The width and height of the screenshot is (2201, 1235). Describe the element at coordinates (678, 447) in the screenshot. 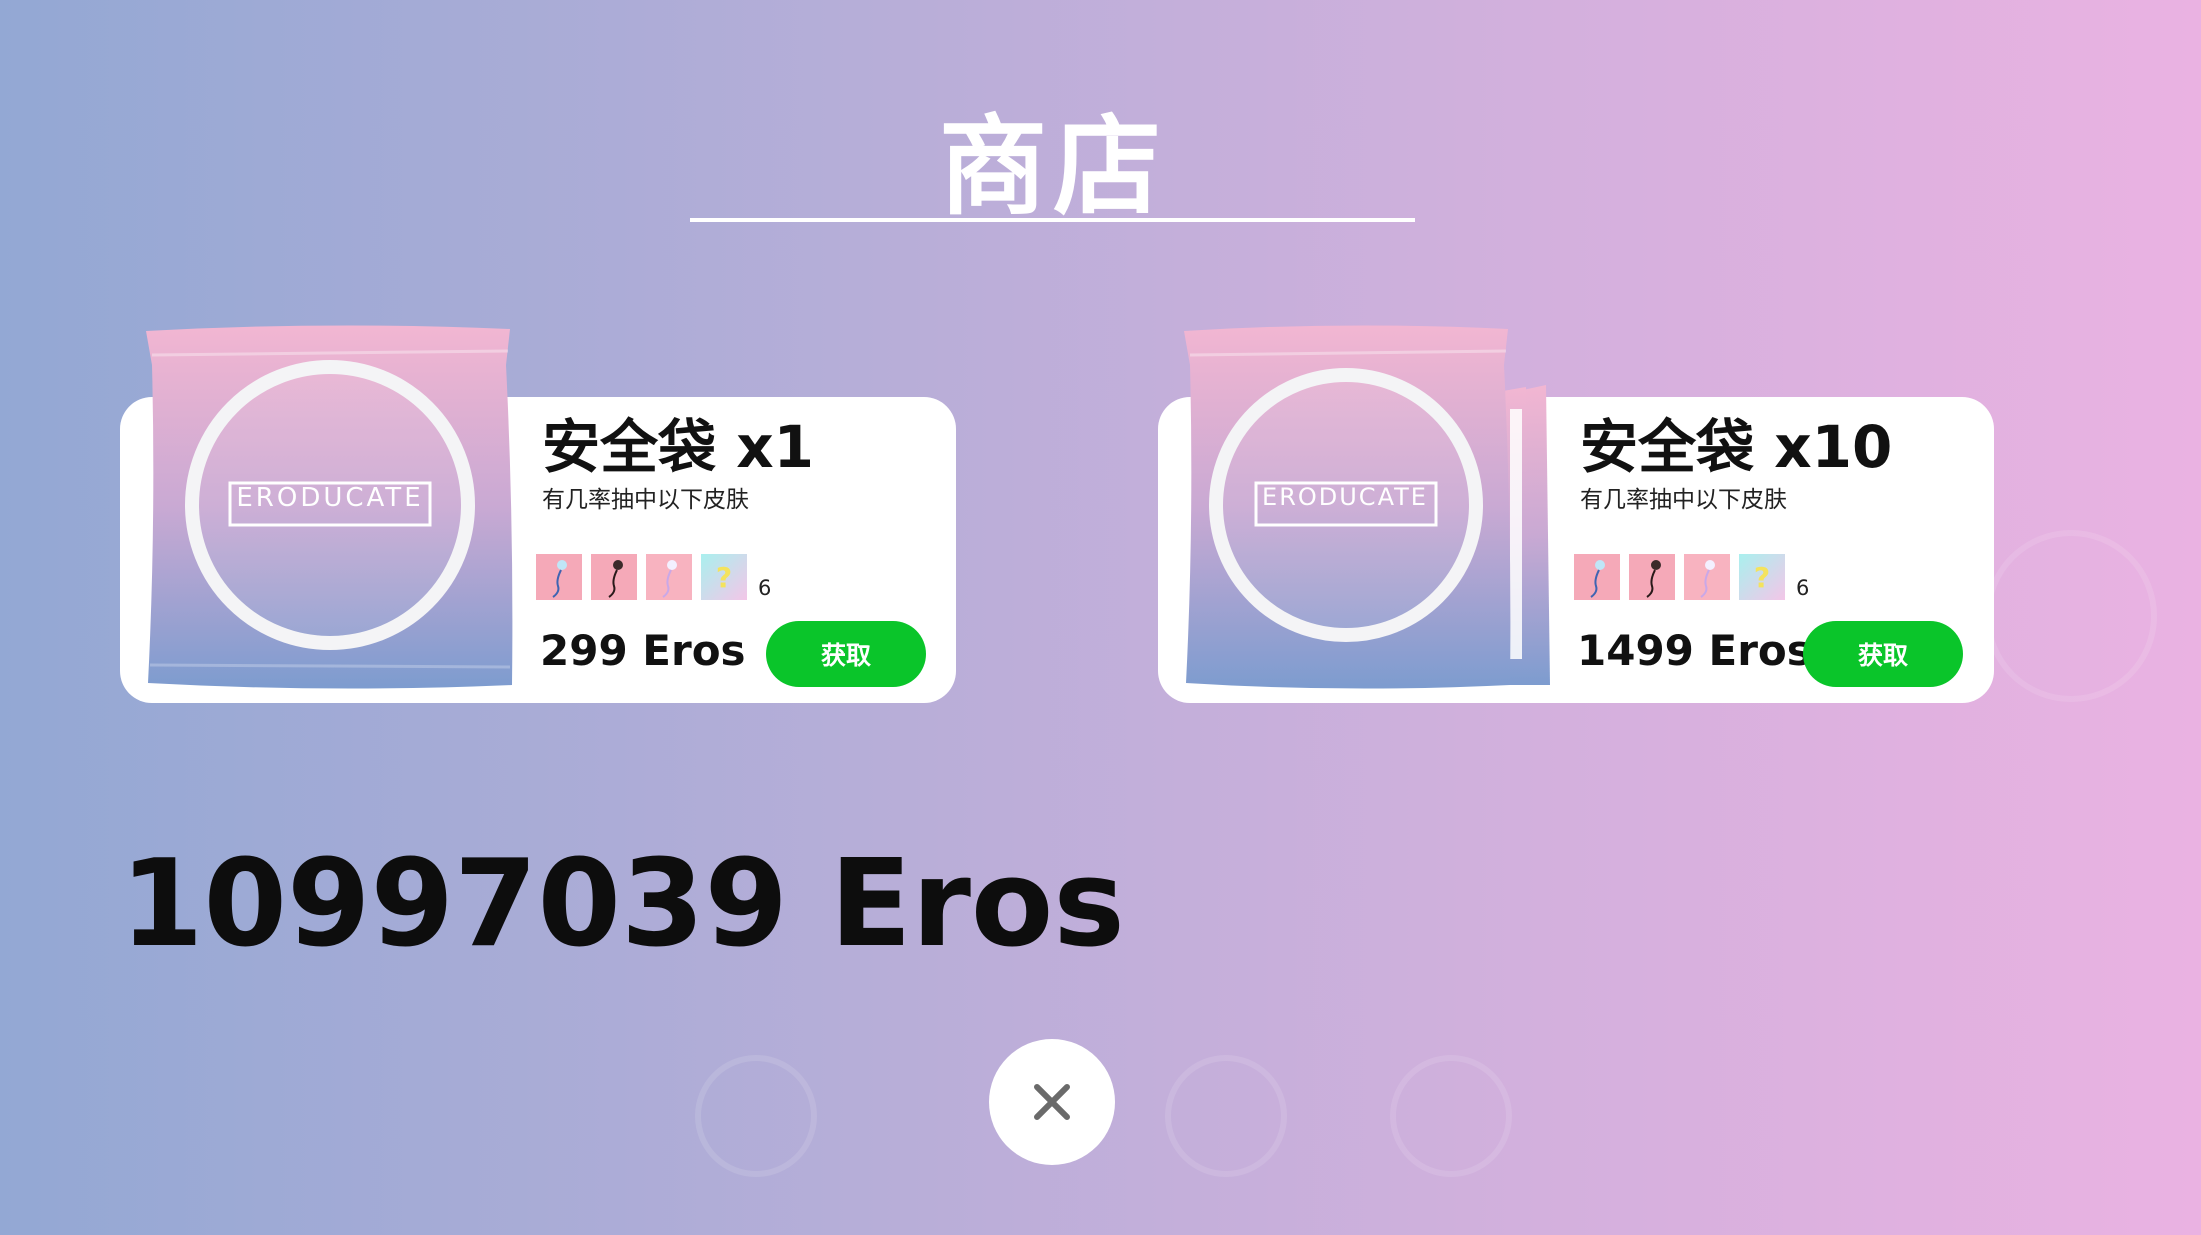

I see `product-title: 安全袋 x1` at that location.